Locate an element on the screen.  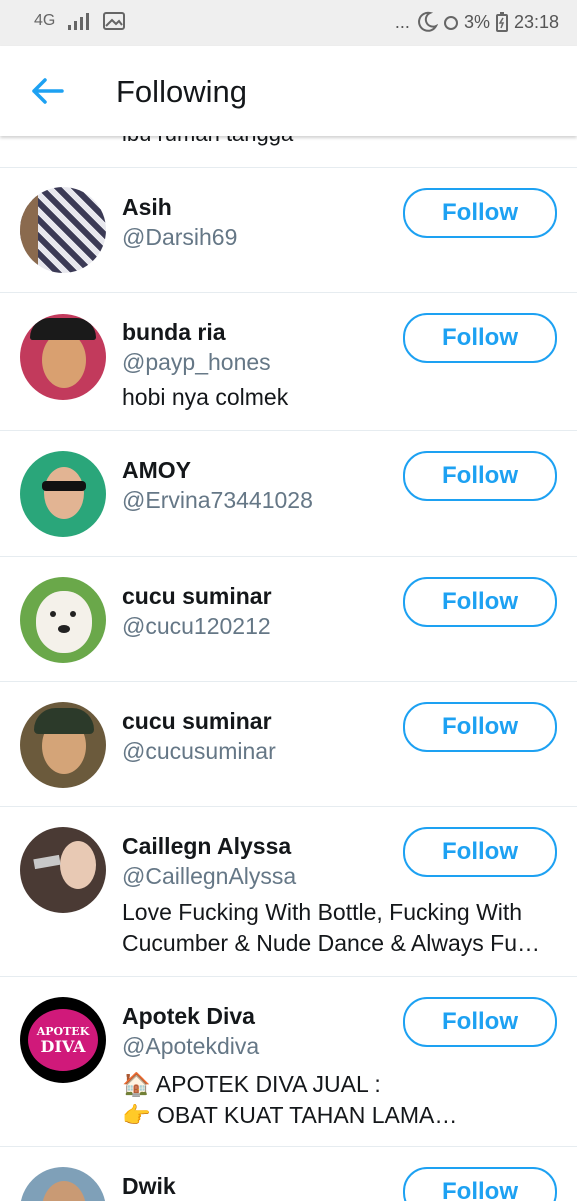
user-row: AMOY @Ervina73441028 Follow is located at coordinates (288, 493).